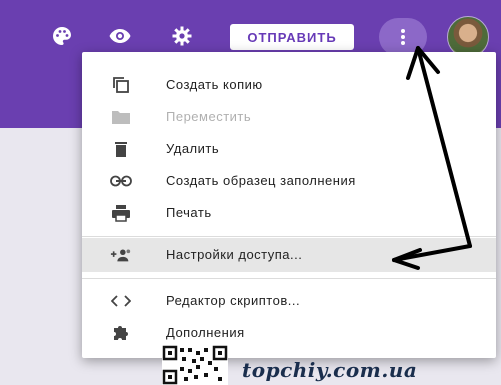 This screenshot has width=501, height=385. I want to click on menu-item-move: Переместить, so click(289, 117).